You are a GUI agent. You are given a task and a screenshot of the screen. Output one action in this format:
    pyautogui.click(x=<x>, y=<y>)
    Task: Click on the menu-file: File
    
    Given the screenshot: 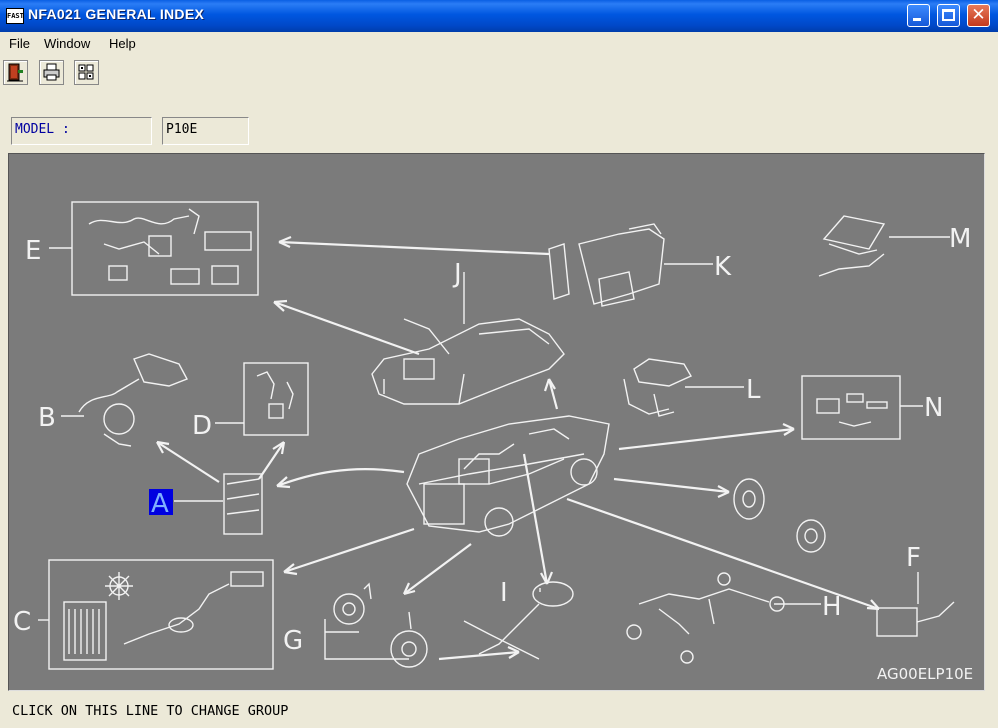 What is the action you would take?
    pyautogui.click(x=19, y=43)
    